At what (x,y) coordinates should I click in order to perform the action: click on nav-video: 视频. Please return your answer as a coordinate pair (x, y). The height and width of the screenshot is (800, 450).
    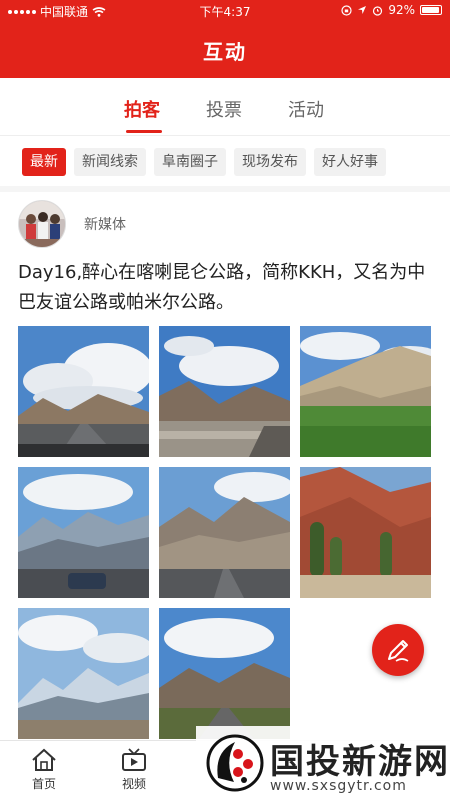
    Looking at the image, I should click on (134, 769).